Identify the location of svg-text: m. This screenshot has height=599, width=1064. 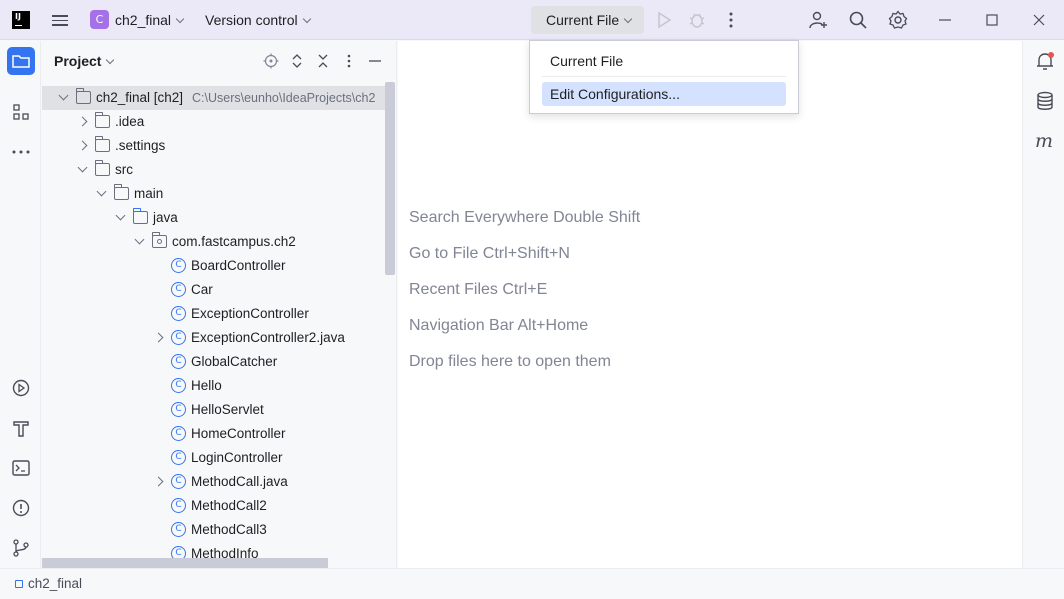
(1044, 141).